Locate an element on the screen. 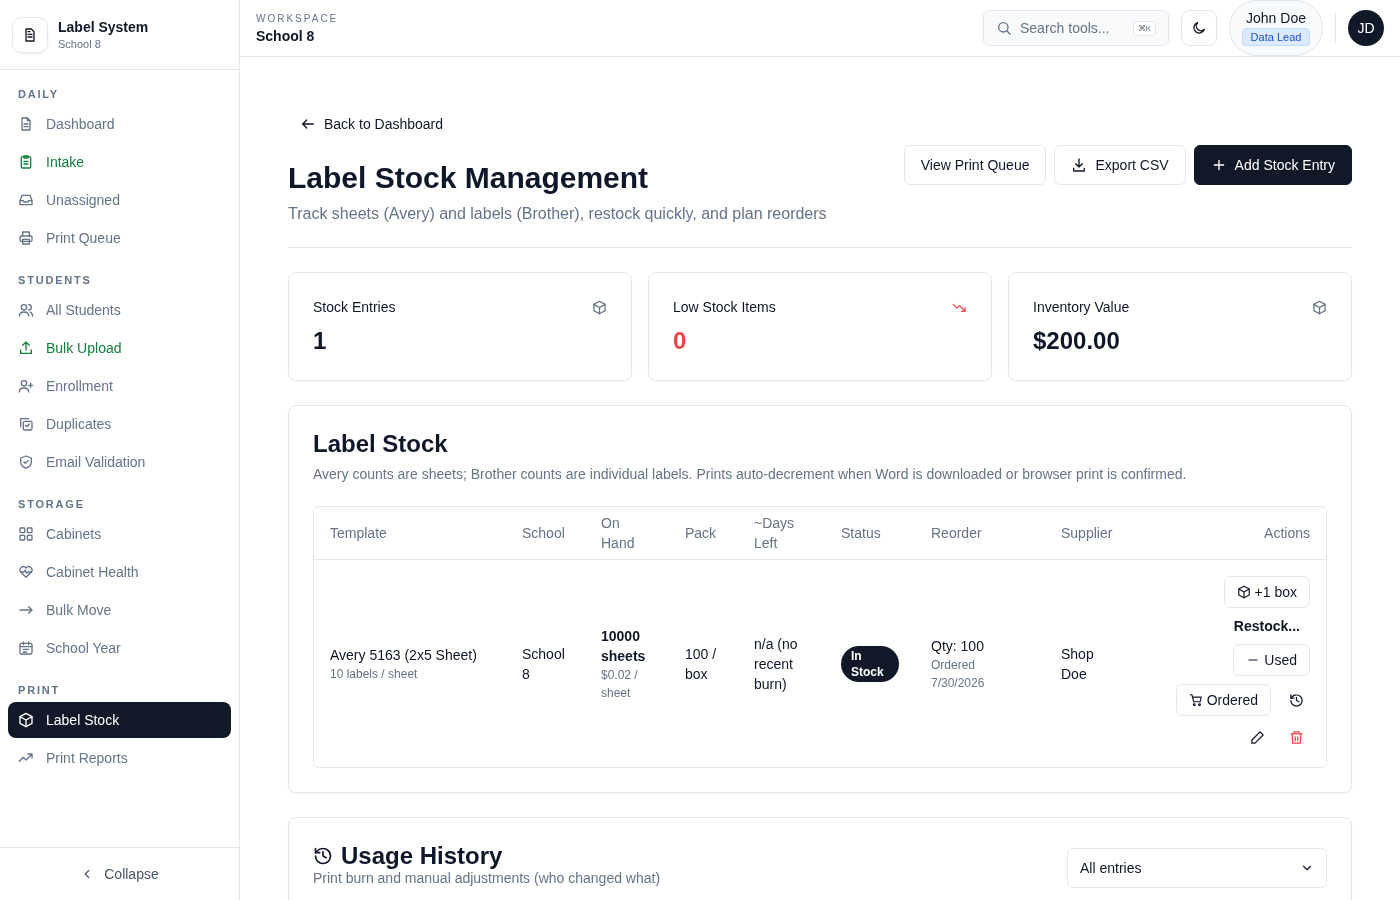  stat-value: 1 is located at coordinates (320, 341).